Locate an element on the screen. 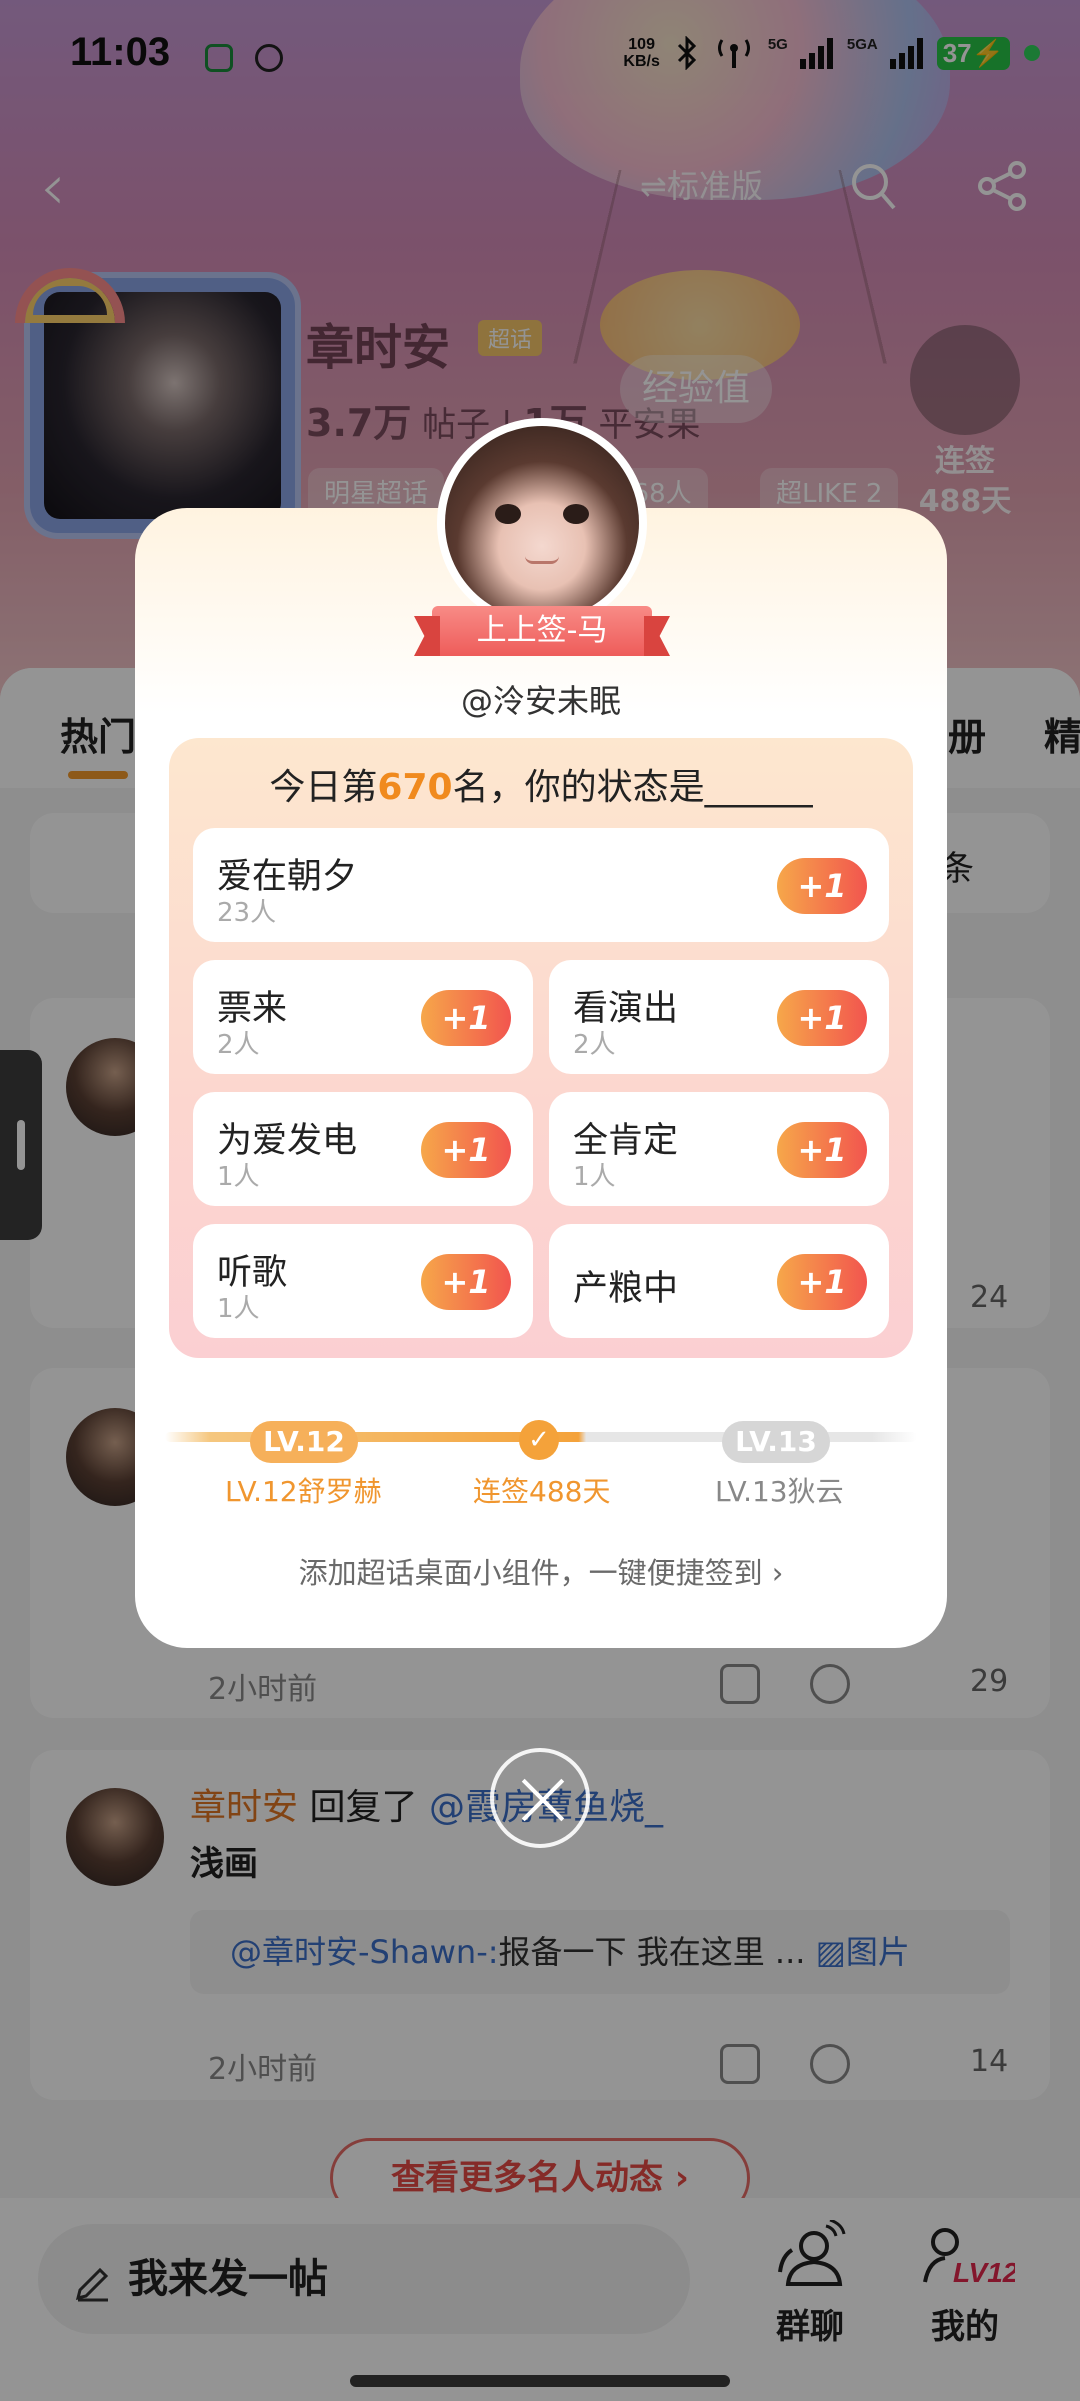 This screenshot has width=1080, height=2401. current-level-label: LV.12舒罗赫 is located at coordinates (303, 1491).